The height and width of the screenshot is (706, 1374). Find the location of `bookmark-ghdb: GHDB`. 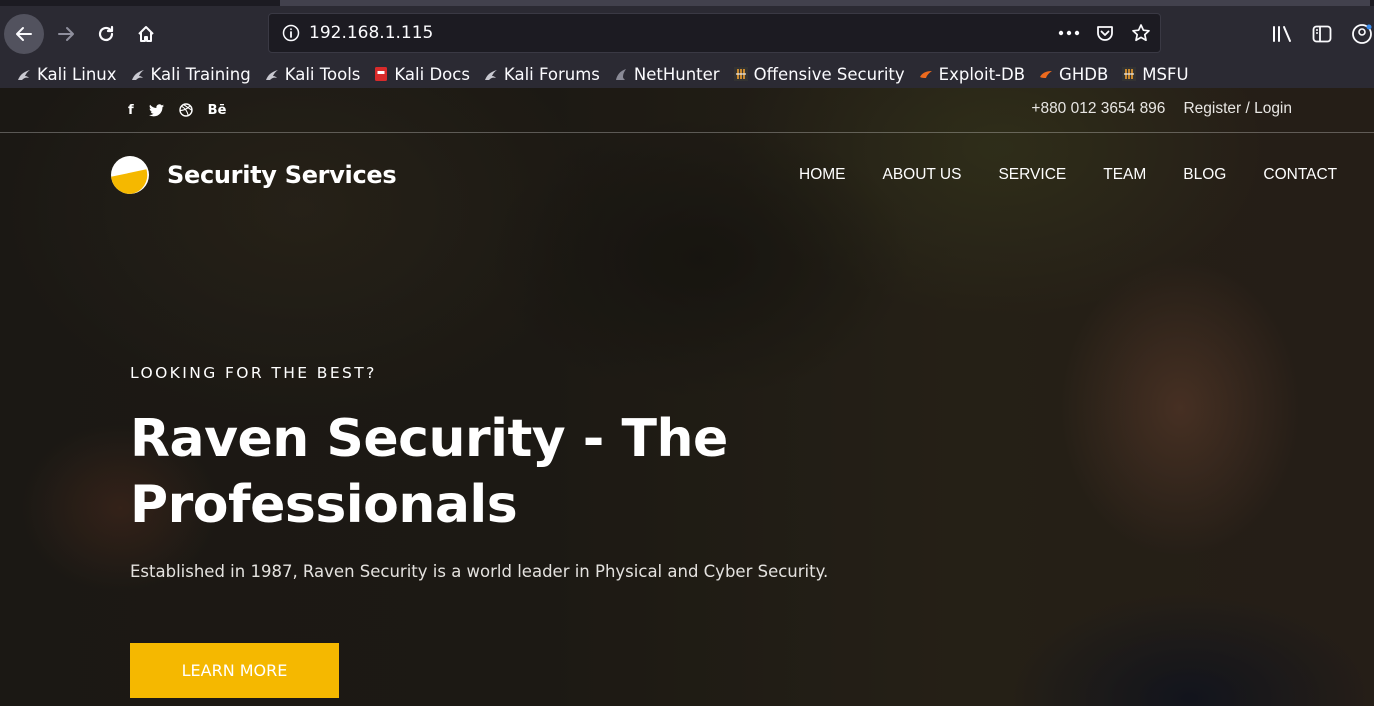

bookmark-ghdb: GHDB is located at coordinates (1073, 74).